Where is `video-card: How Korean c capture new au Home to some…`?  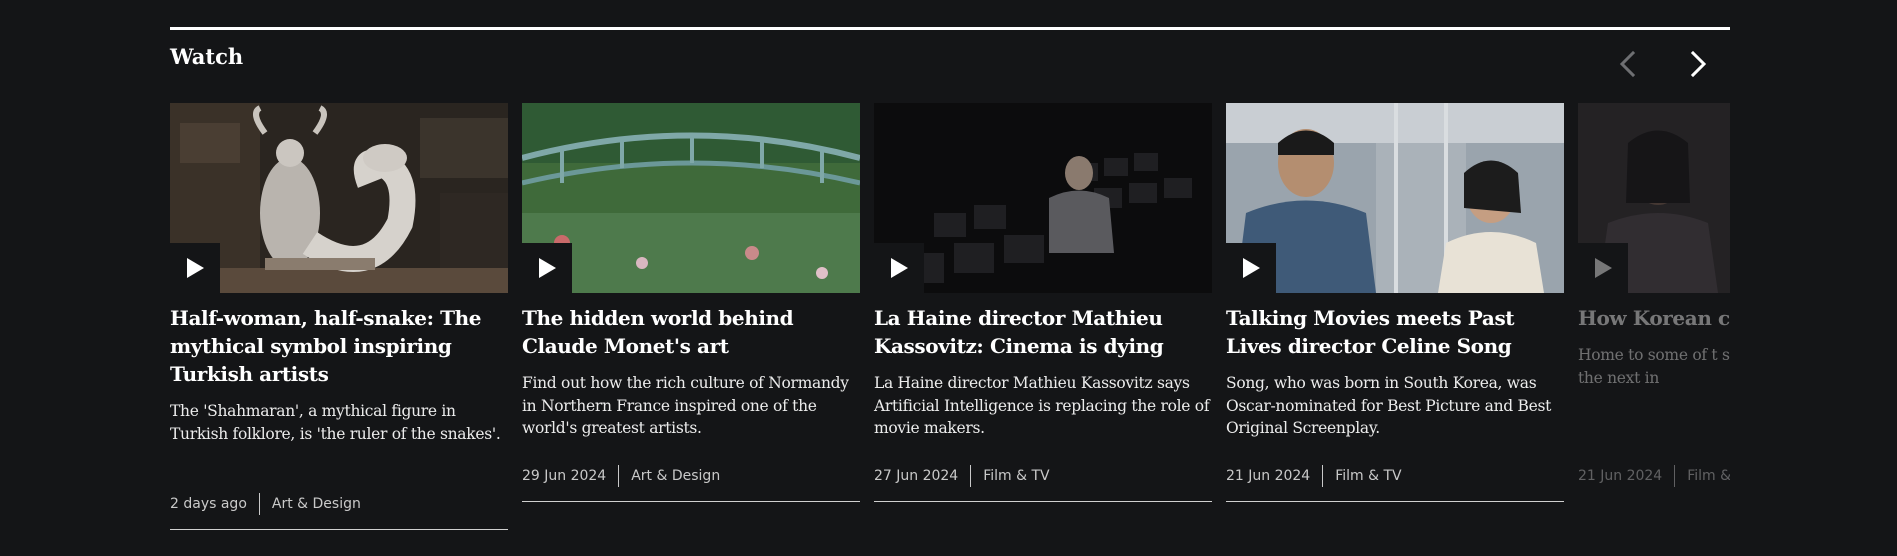
video-card: How Korean c capture new au Home to some… is located at coordinates (1654, 318).